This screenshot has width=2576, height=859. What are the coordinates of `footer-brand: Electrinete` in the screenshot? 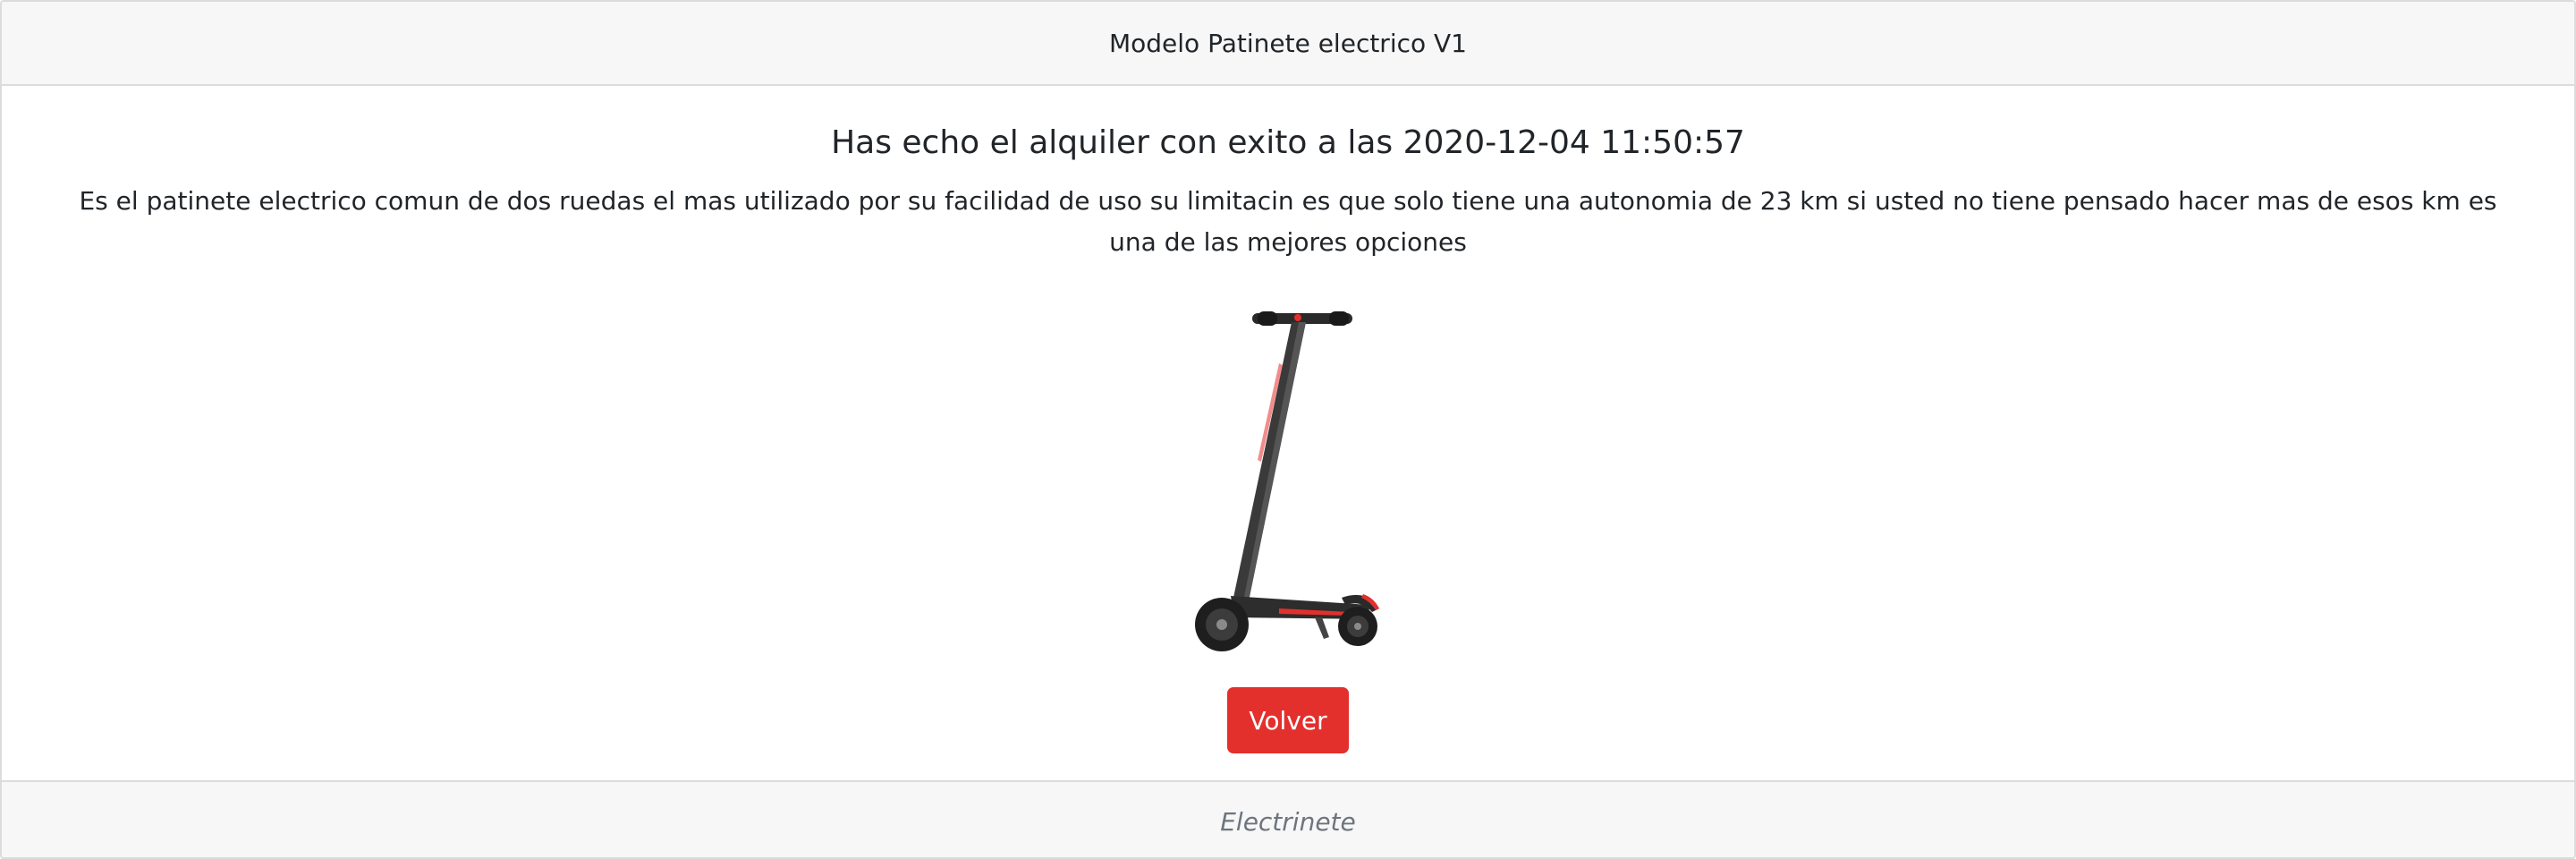 It's located at (1288, 822).